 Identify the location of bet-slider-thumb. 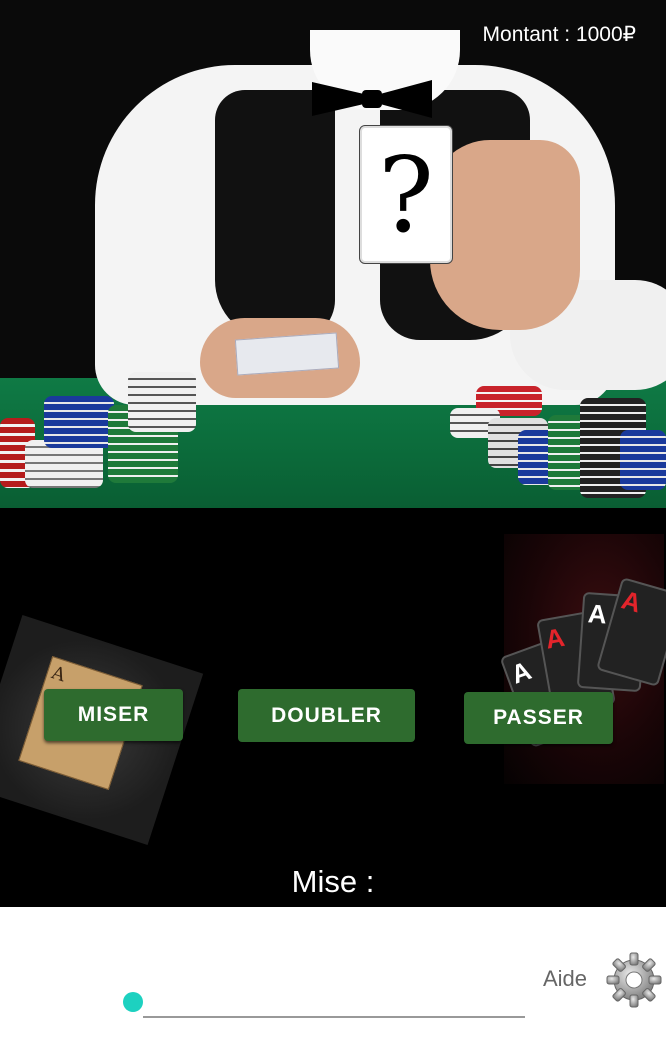
(133, 1002).